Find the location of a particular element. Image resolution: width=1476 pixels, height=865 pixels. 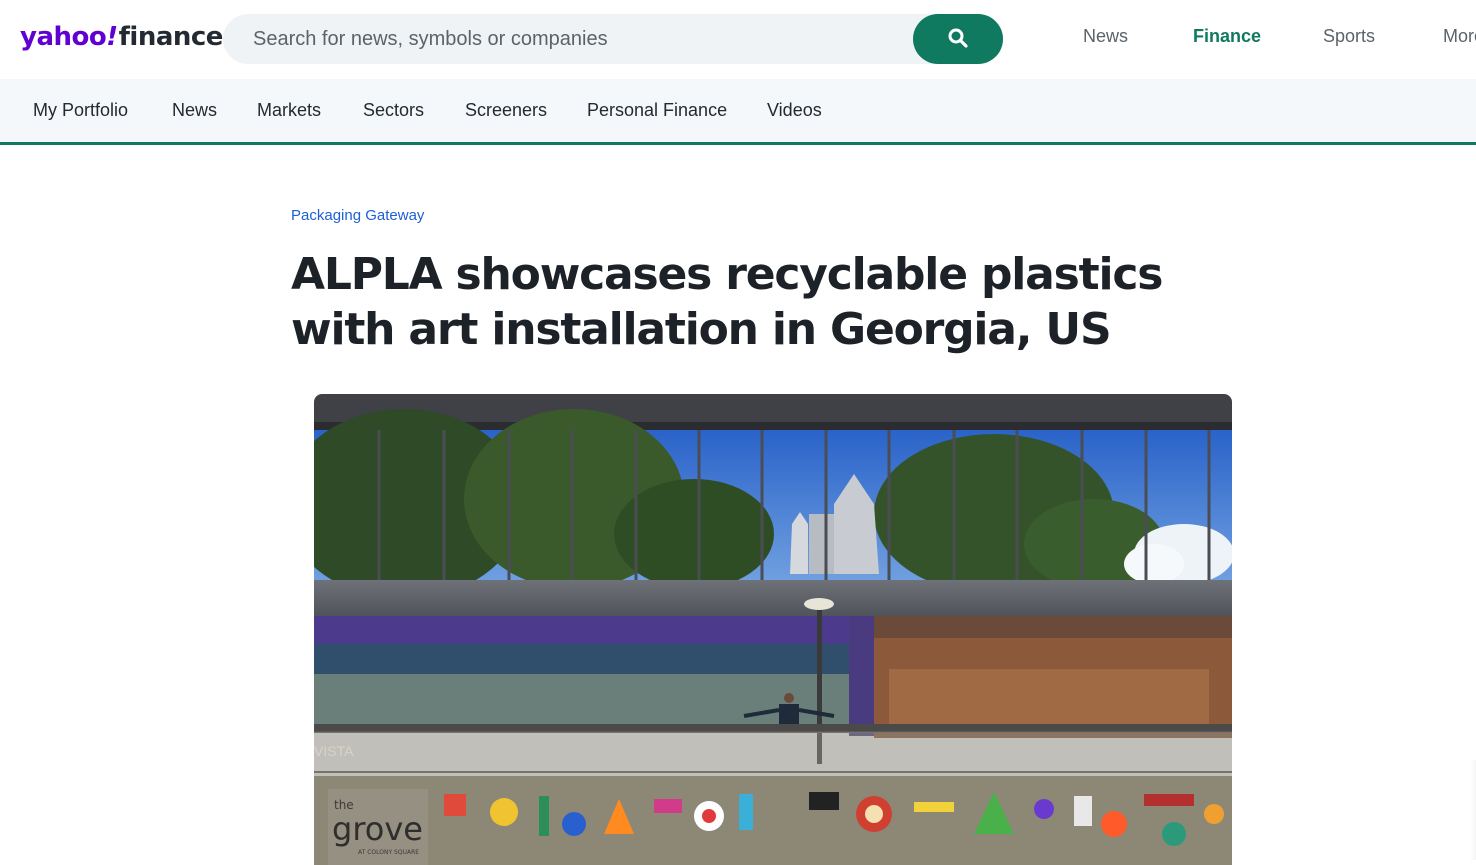

sub-nav-news: News is located at coordinates (194, 110).